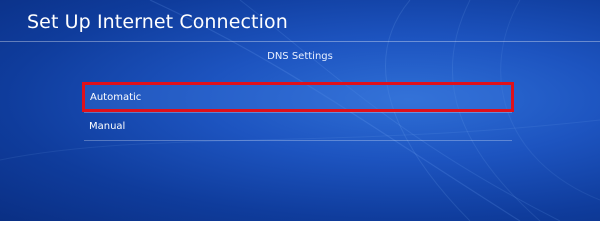 Image resolution: width=600 pixels, height=240 pixels. I want to click on option-label: Automatic, so click(116, 97).